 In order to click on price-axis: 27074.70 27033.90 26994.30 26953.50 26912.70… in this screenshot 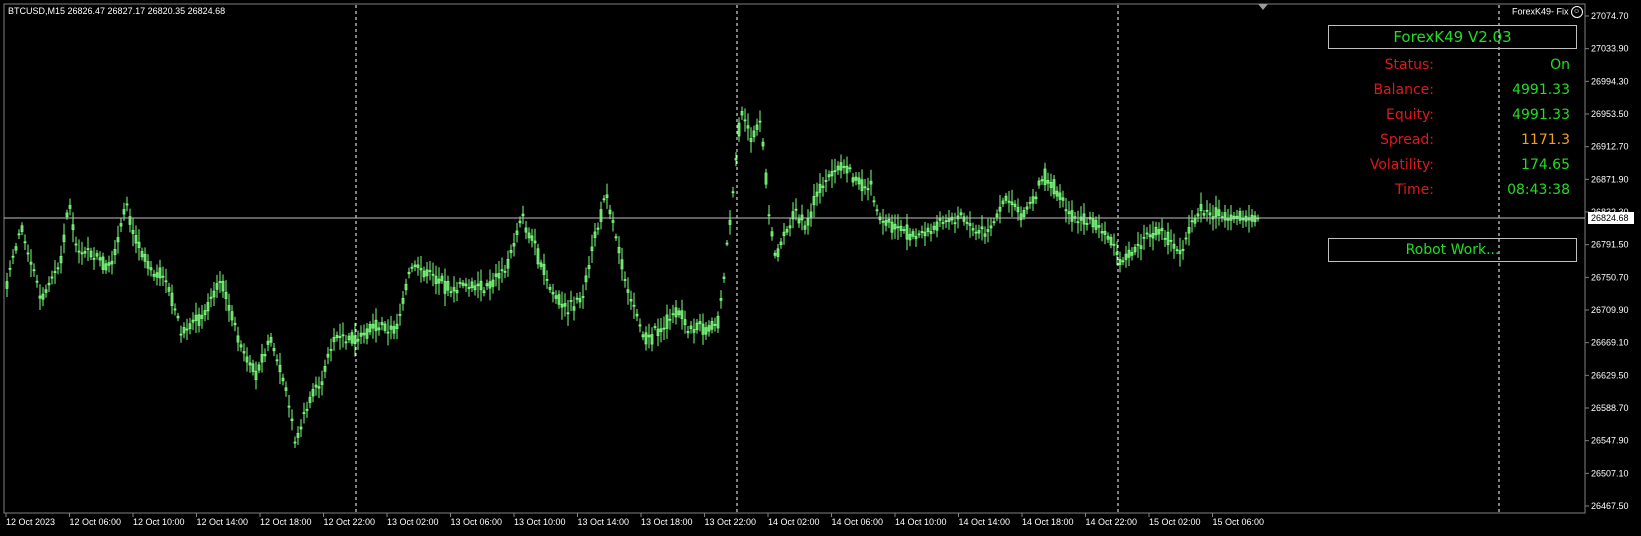, I will do `click(1607, 261)`.